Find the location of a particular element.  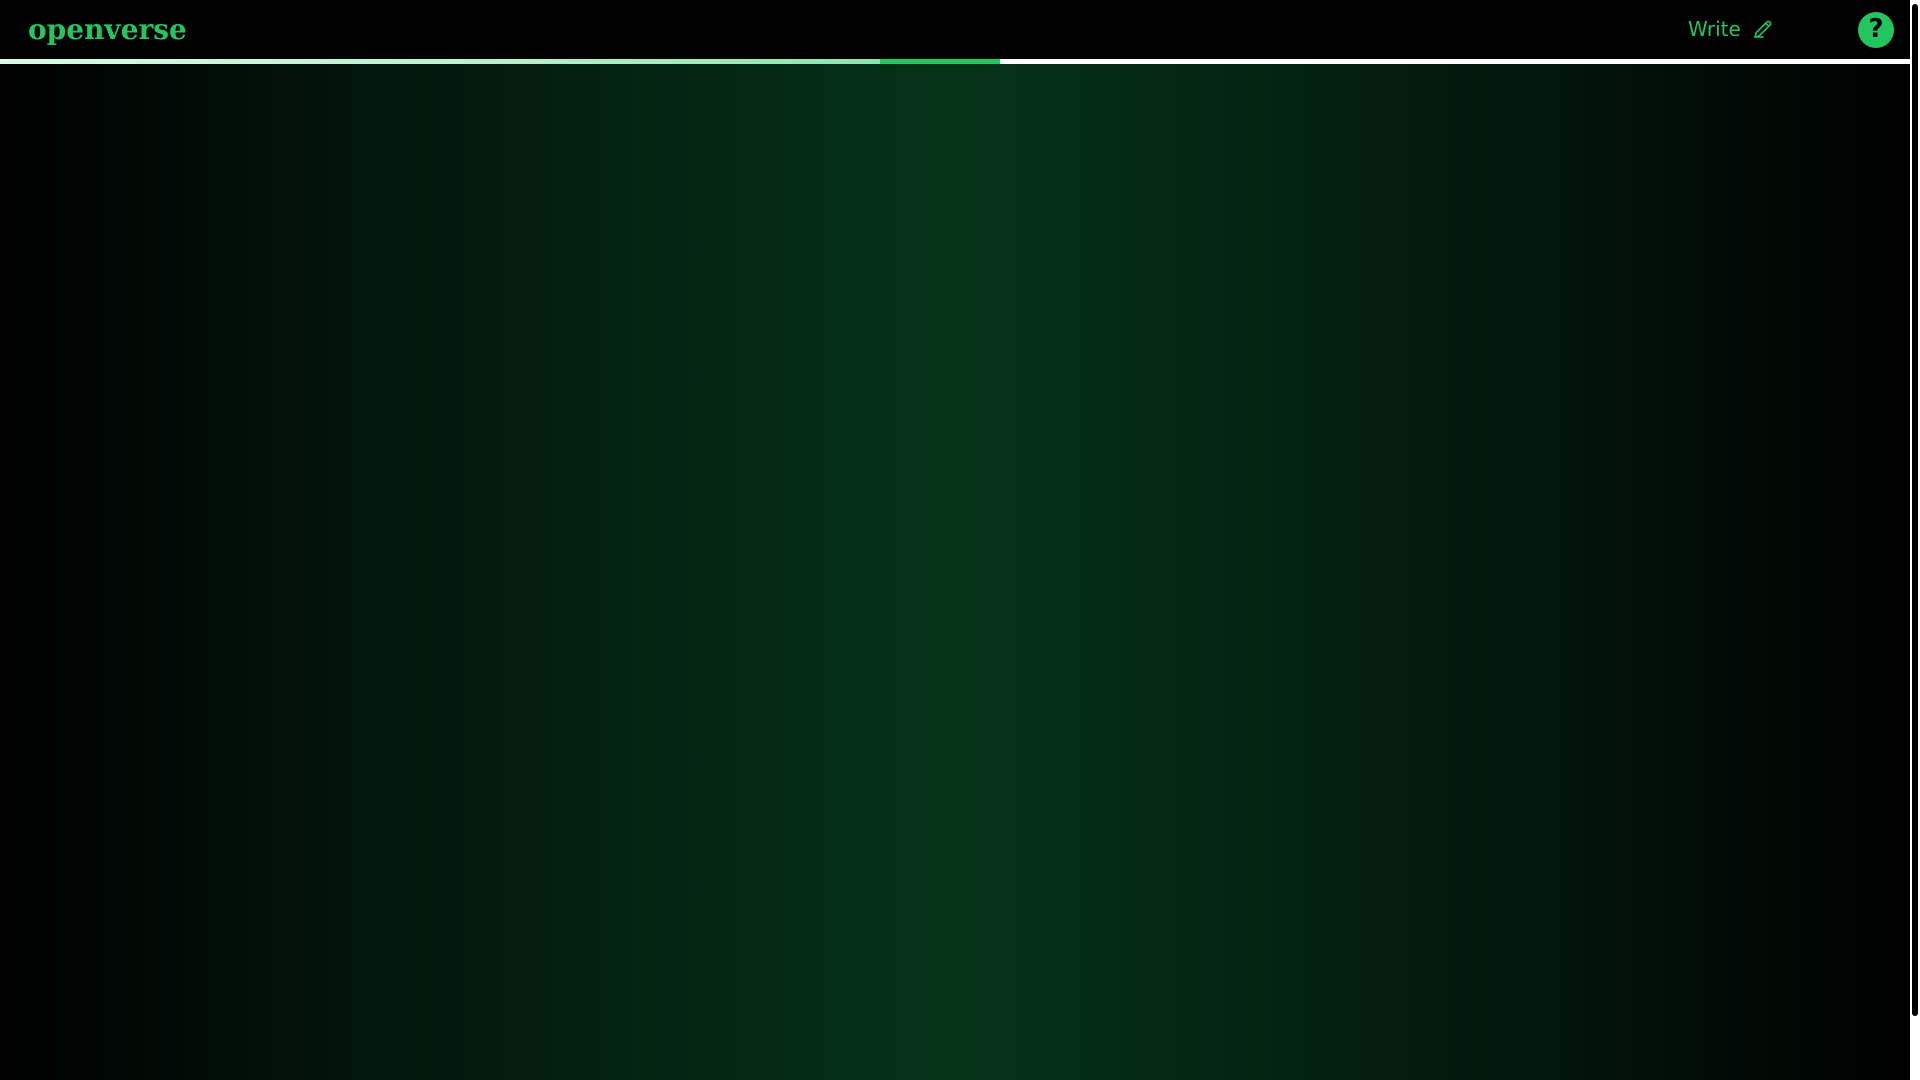

write-button-label: Write is located at coordinates (1714, 29).